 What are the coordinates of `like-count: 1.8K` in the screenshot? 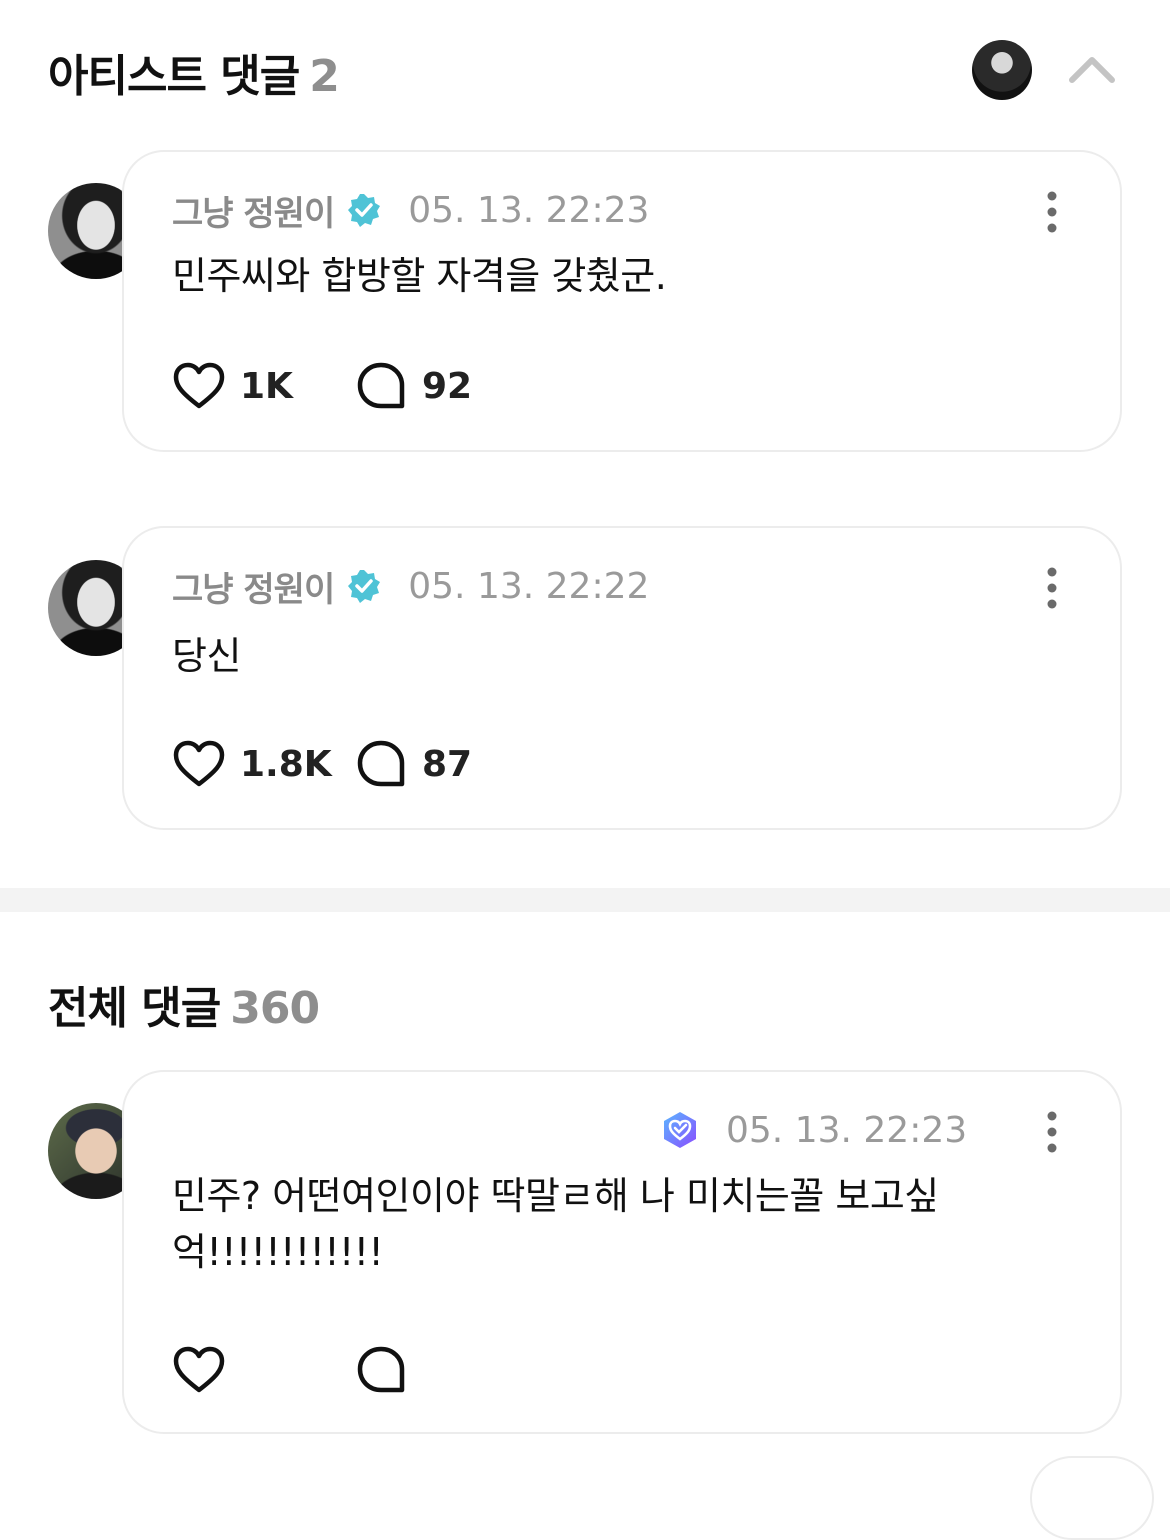 It's located at (286, 764).